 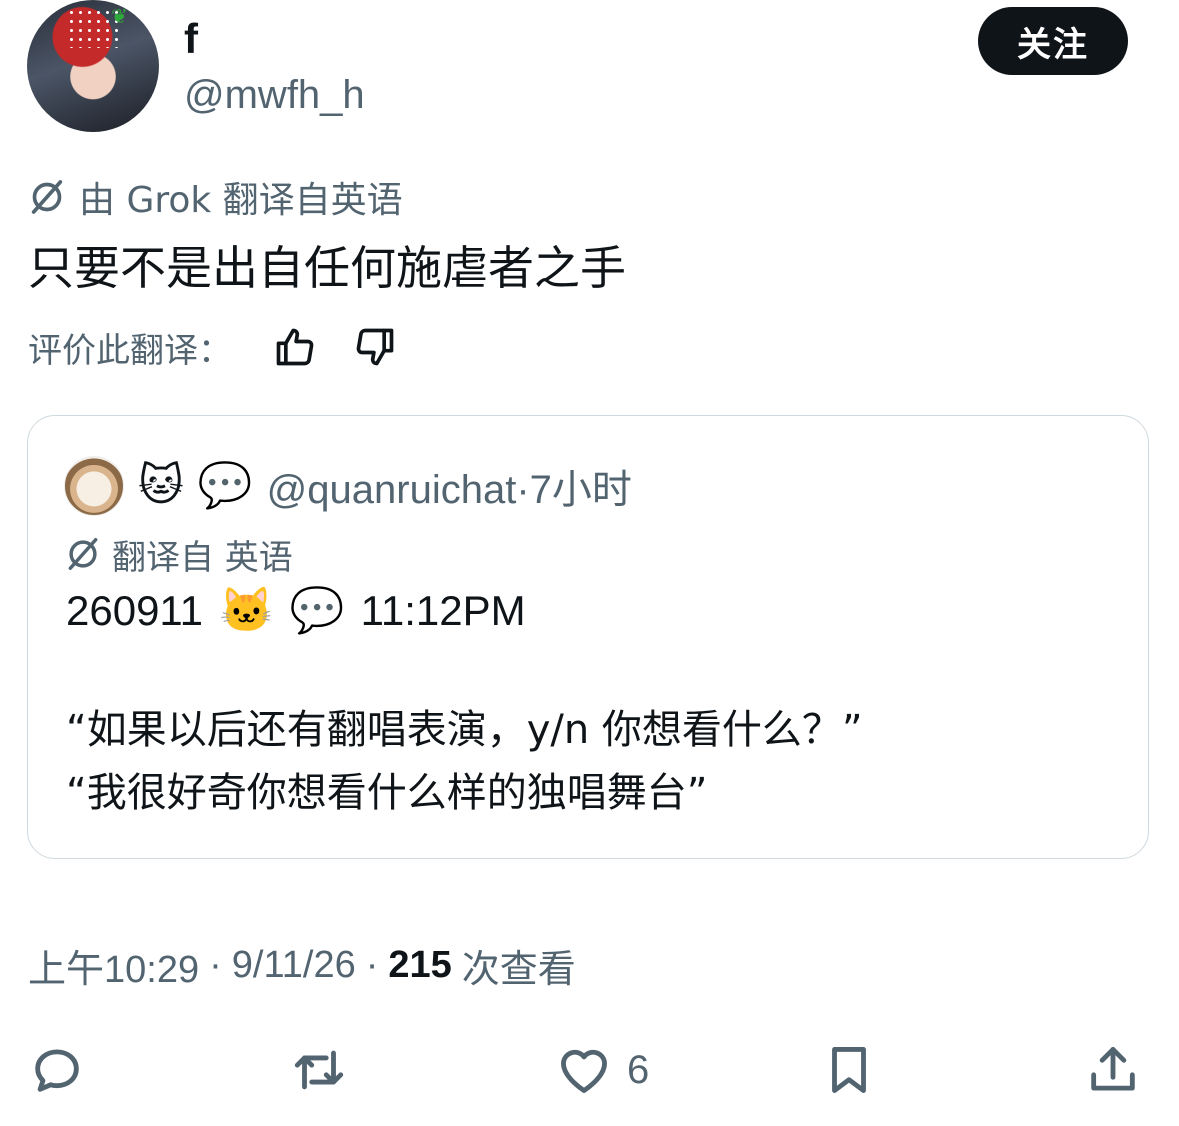 I want to click on translation-notice: 由 Grok 翻译自英语, so click(x=215, y=197).